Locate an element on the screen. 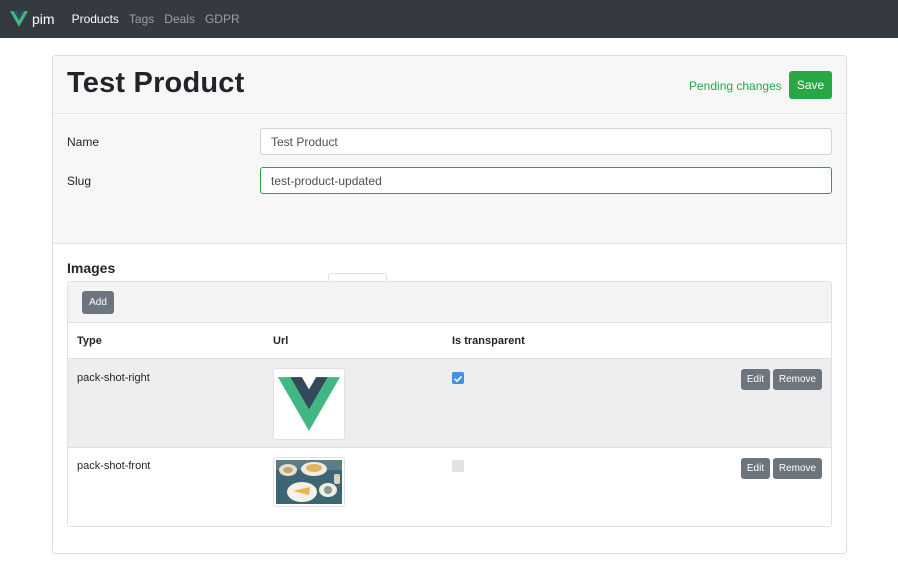  page-title: Test Product is located at coordinates (156, 83).